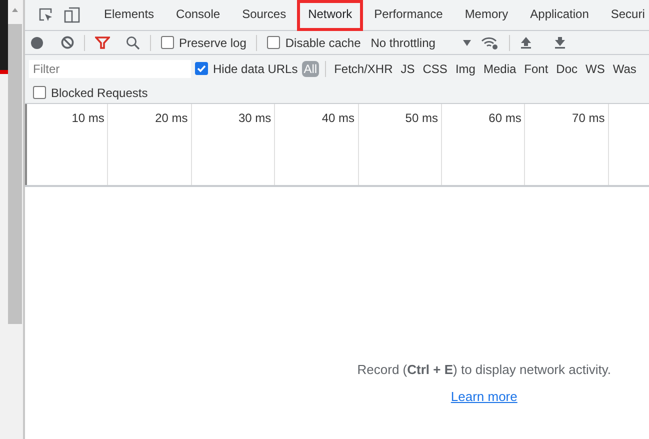  Describe the element at coordinates (72, 15) in the screenshot. I see `device-toggle-icon` at that location.